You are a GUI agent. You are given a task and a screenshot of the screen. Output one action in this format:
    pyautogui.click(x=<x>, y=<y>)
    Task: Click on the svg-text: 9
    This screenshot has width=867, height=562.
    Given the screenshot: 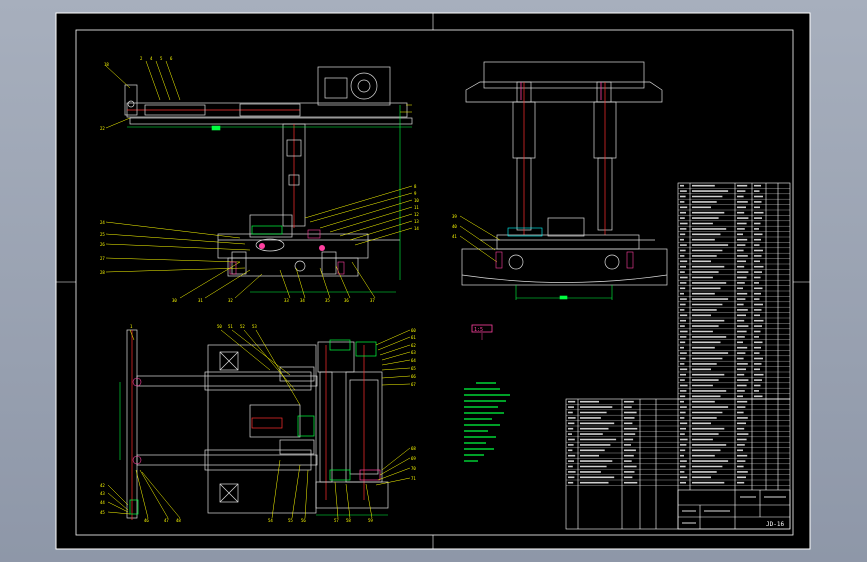 What is the action you would take?
    pyautogui.click(x=415, y=193)
    